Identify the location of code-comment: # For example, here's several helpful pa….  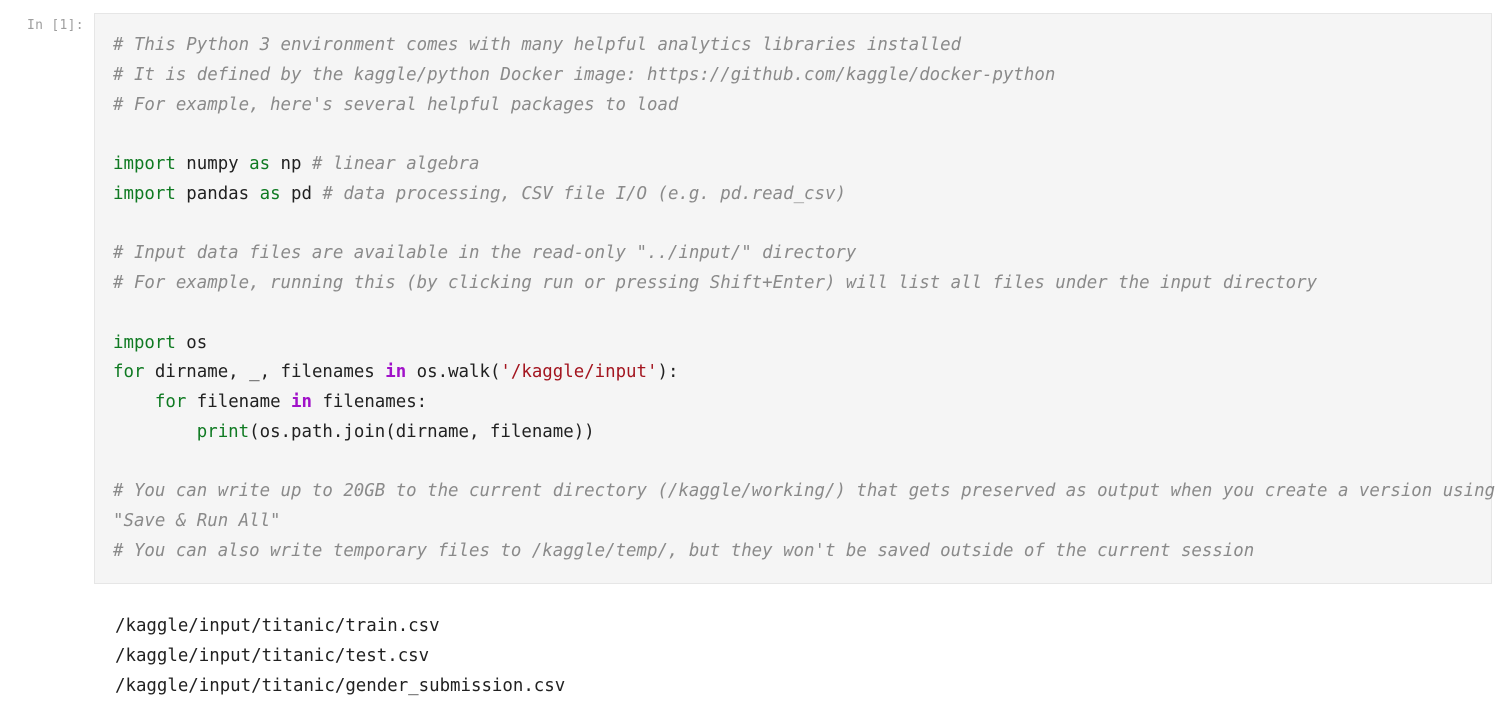
(396, 104).